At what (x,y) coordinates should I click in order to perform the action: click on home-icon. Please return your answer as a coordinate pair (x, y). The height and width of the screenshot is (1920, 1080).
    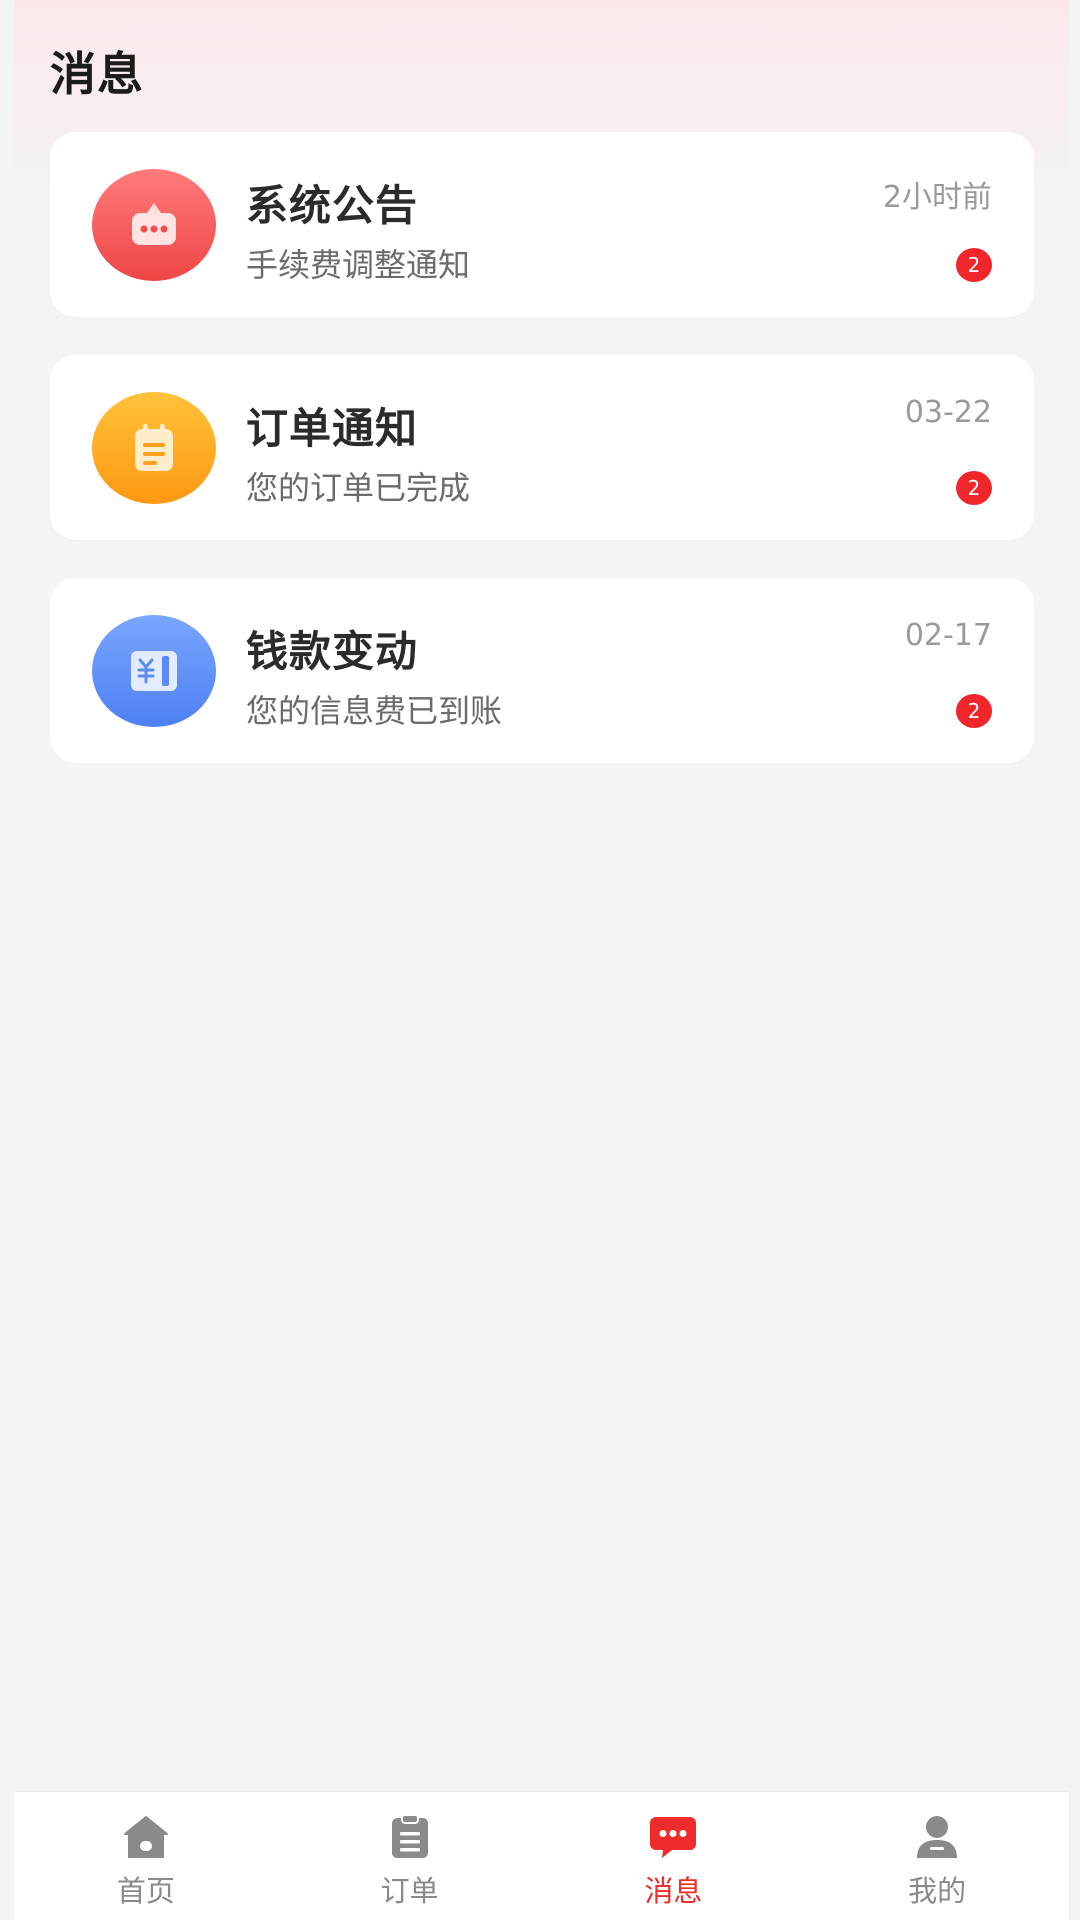
    Looking at the image, I should click on (146, 1837).